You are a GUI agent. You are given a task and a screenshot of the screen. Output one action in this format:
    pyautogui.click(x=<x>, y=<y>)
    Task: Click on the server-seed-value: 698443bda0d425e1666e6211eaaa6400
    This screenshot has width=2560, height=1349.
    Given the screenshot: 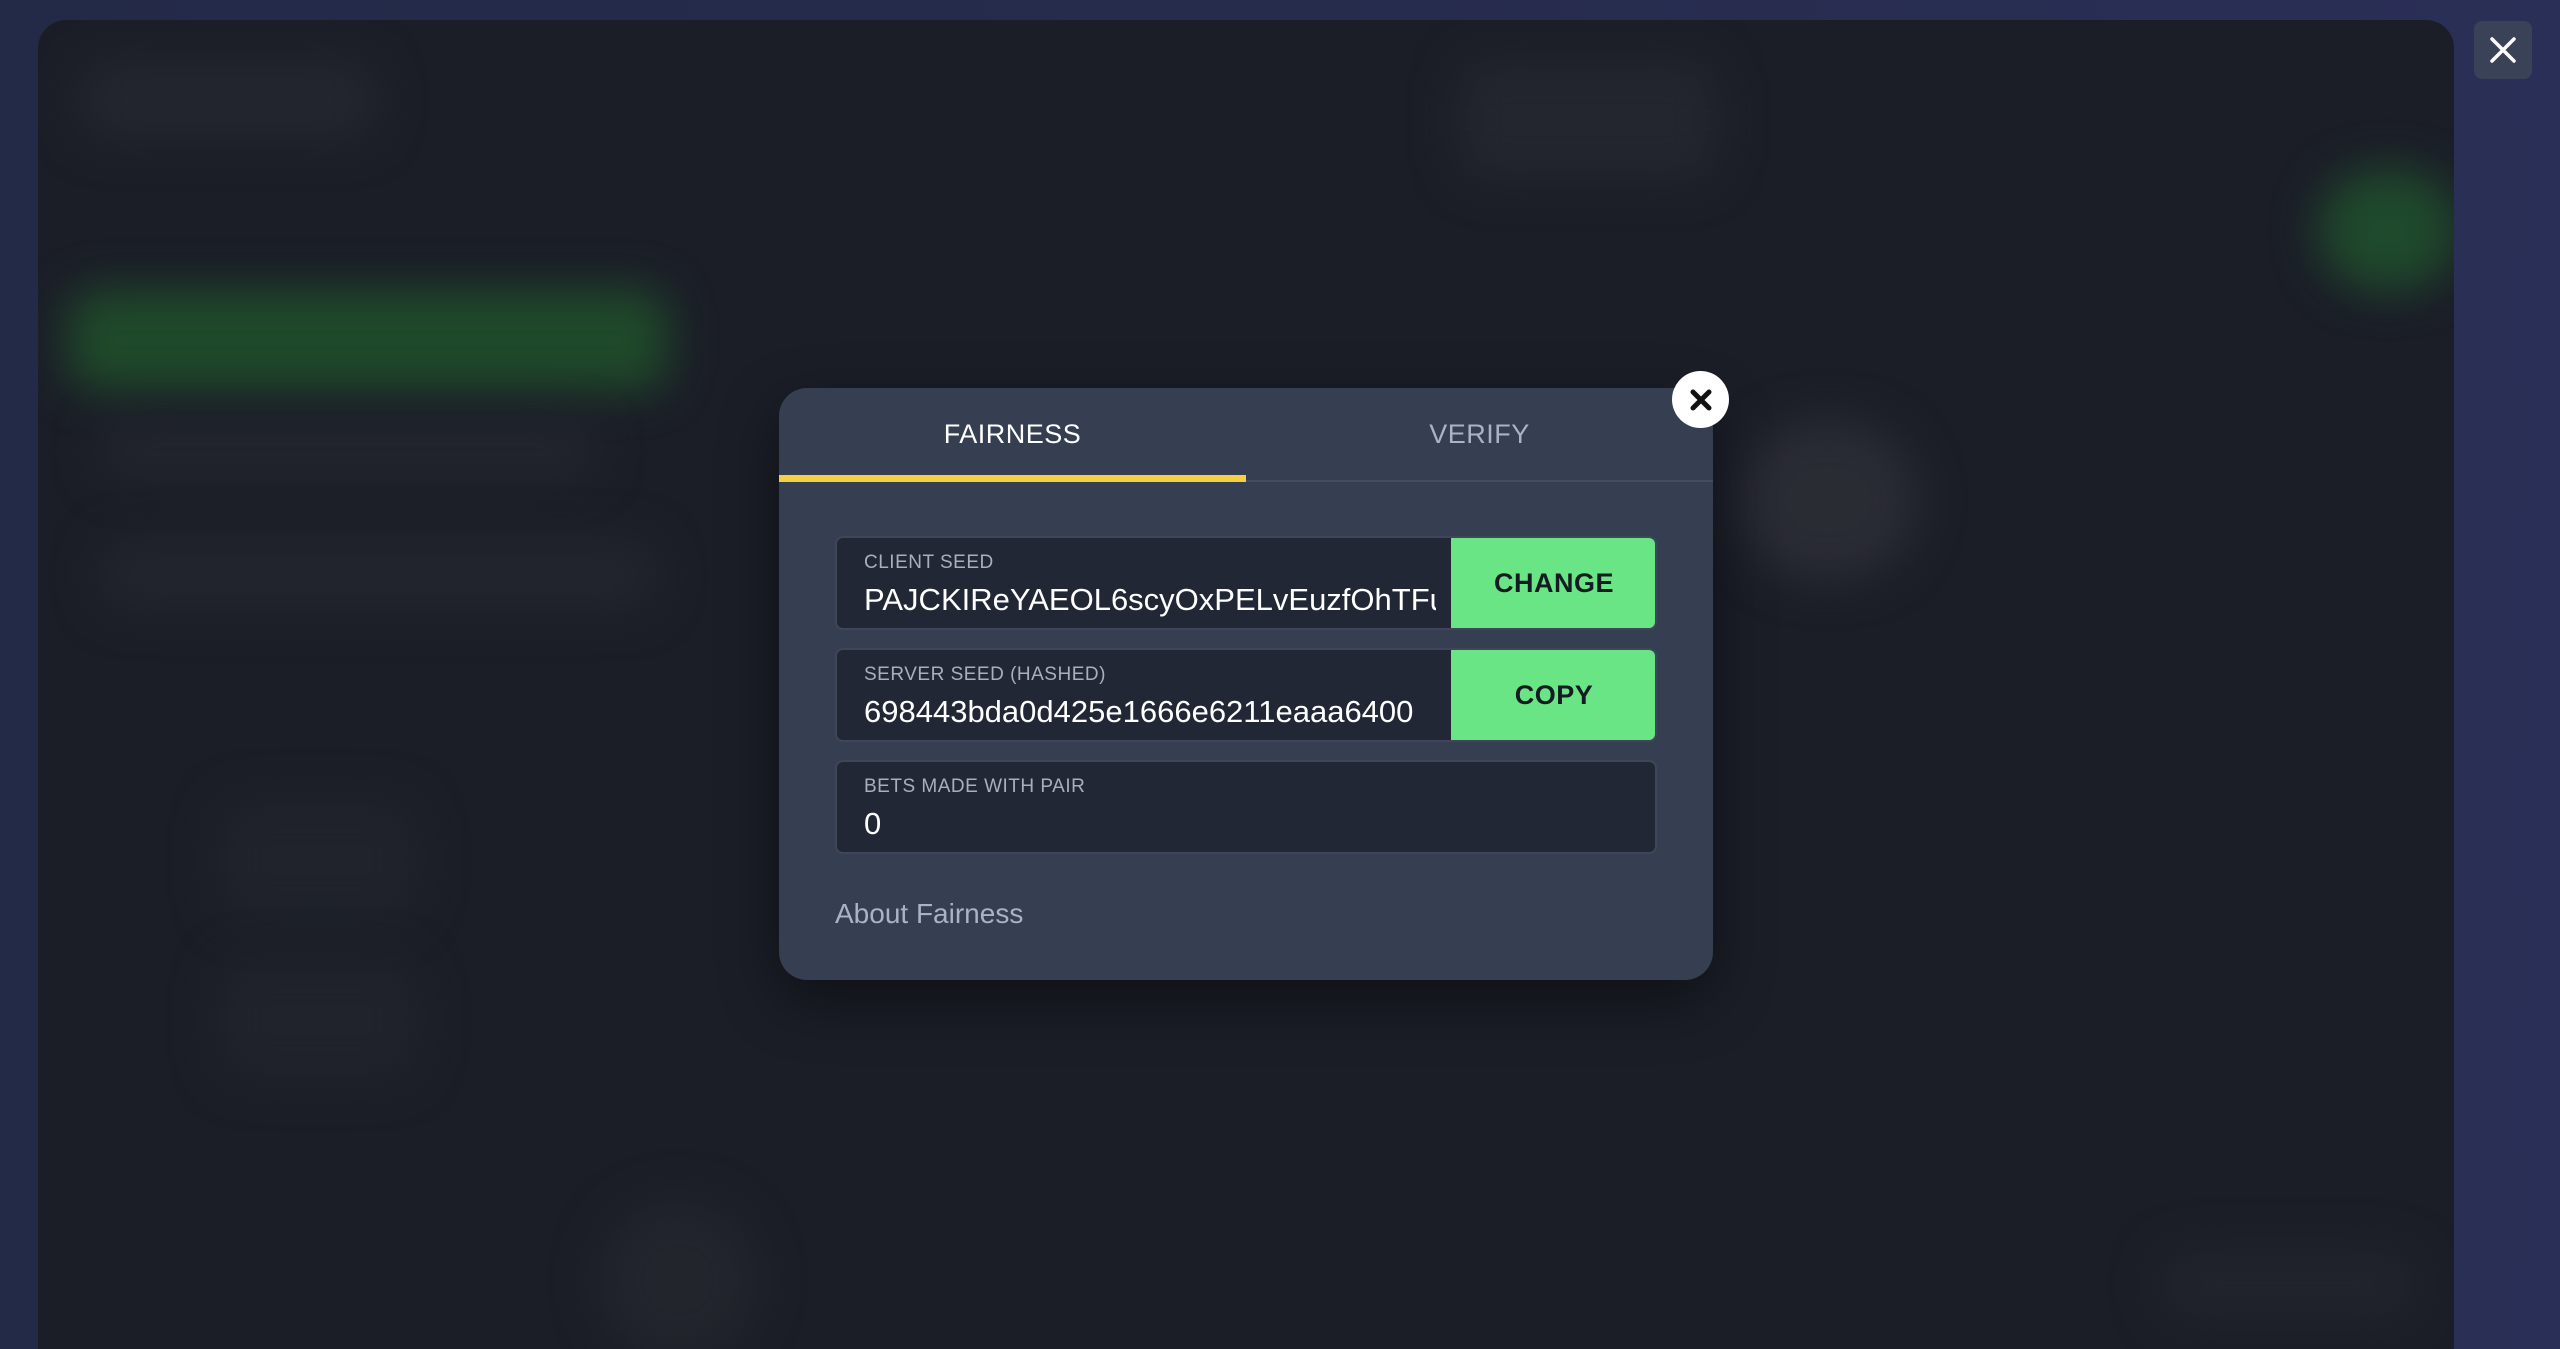 What is the action you would take?
    pyautogui.click(x=1150, y=712)
    